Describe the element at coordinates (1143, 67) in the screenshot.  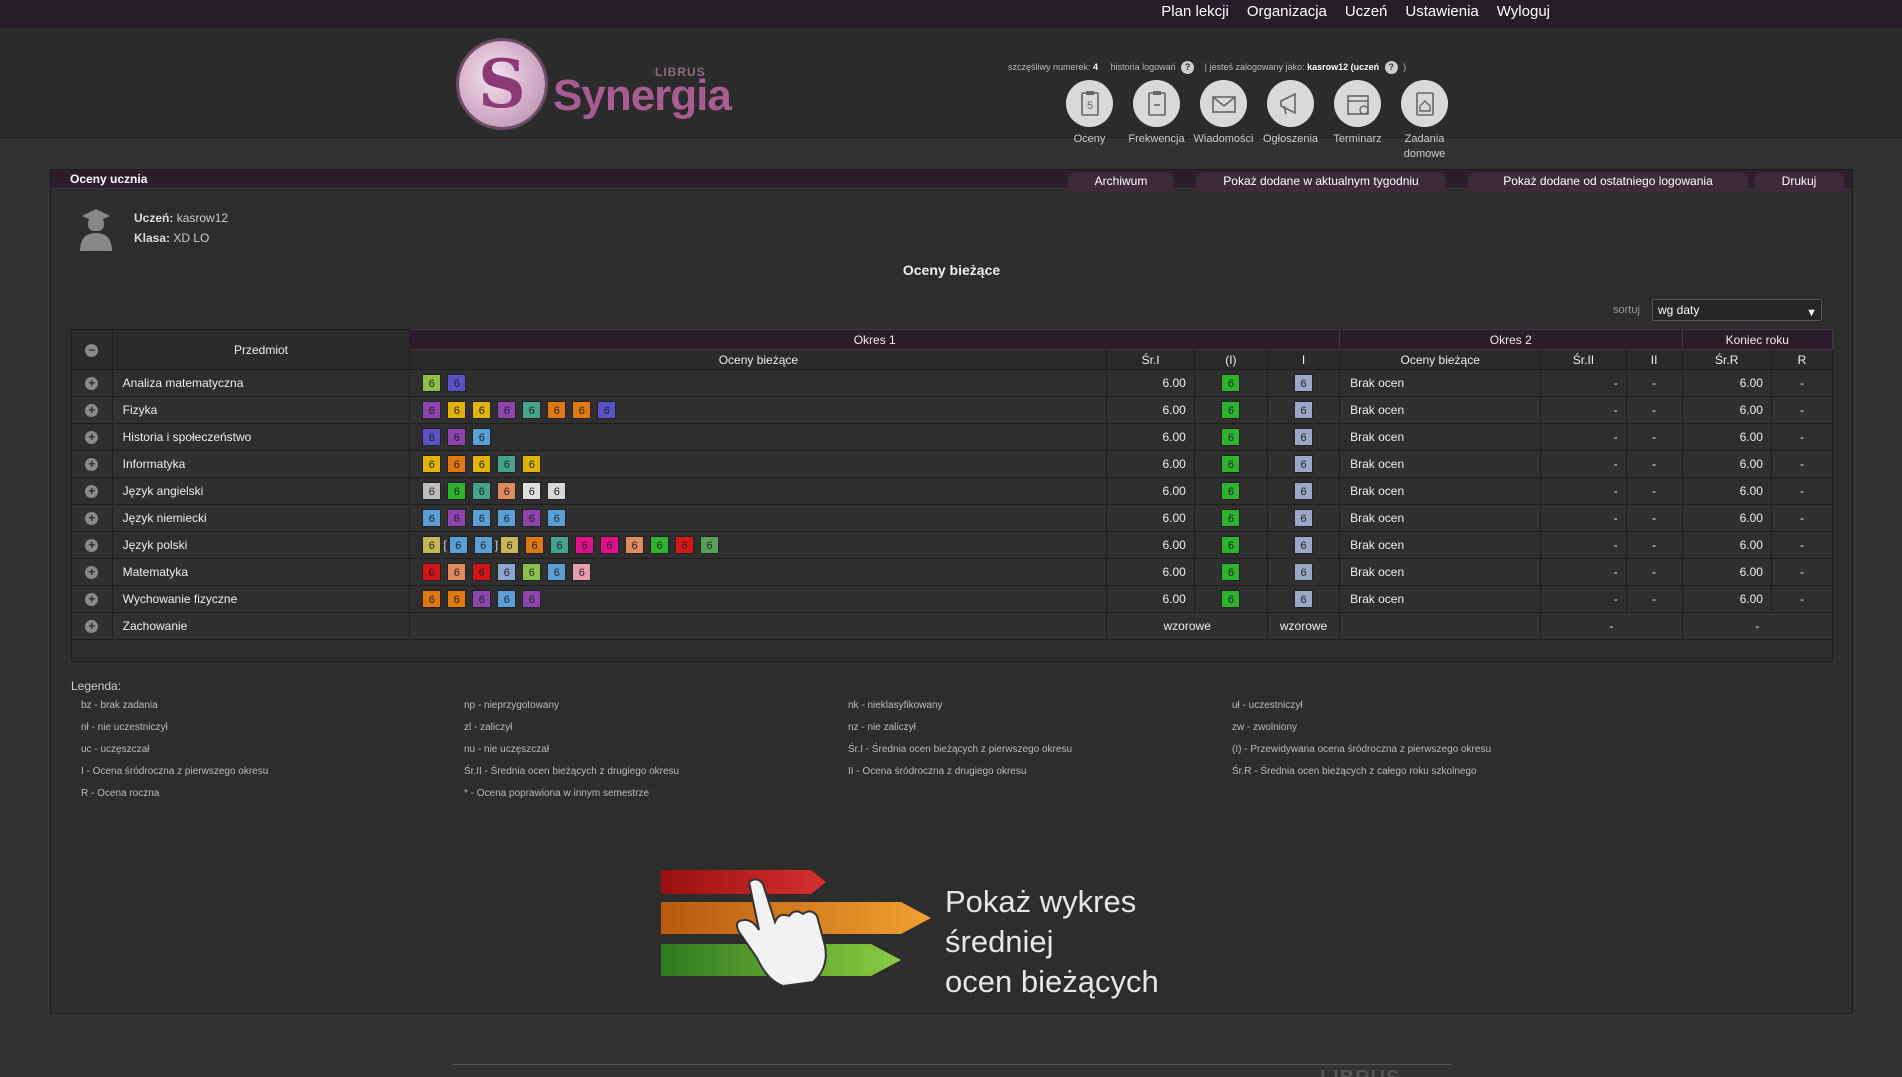
I see `login-history-link: historia logowań` at that location.